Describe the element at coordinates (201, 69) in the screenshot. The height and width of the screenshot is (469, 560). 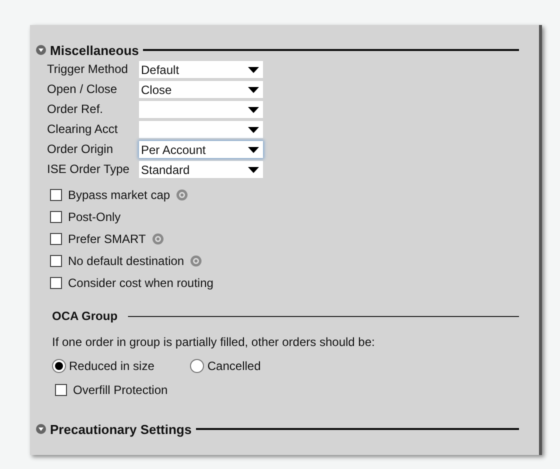
I see `dropdown: Default` at that location.